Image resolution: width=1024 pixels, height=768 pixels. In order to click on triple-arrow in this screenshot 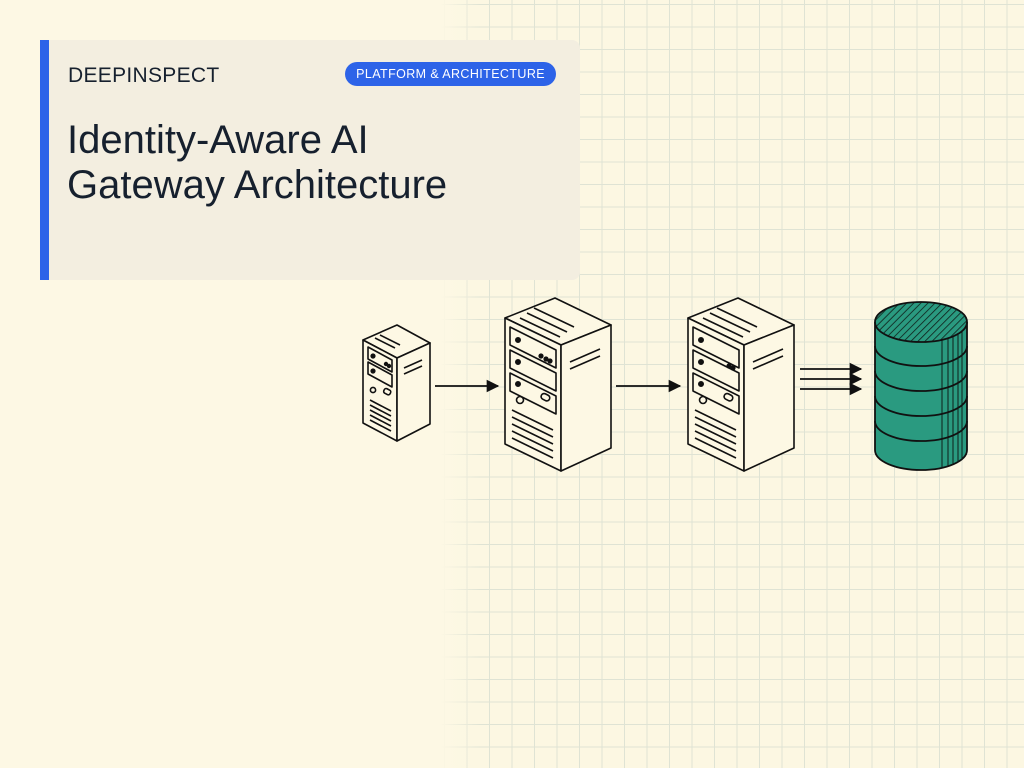, I will do `click(831, 379)`.